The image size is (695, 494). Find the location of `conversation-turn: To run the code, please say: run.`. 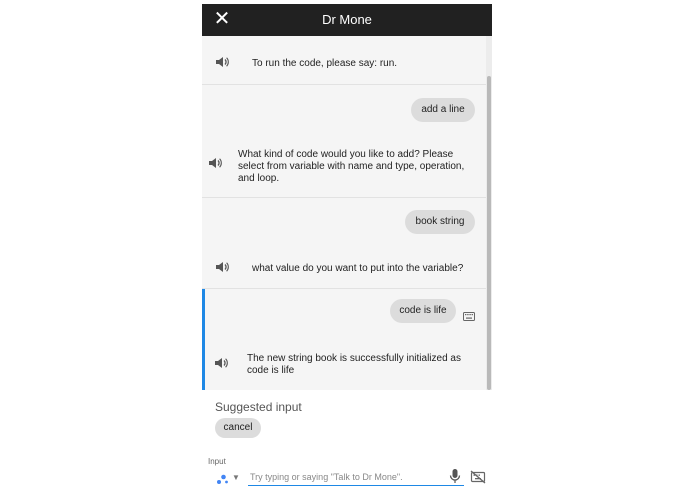

conversation-turn: To run the code, please say: run. is located at coordinates (345, 60).